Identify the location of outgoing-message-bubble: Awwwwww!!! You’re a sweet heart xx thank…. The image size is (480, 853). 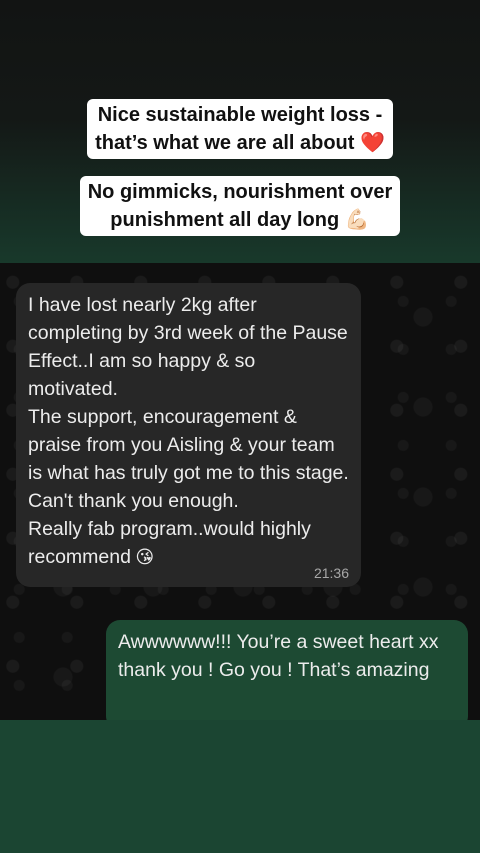
(287, 670).